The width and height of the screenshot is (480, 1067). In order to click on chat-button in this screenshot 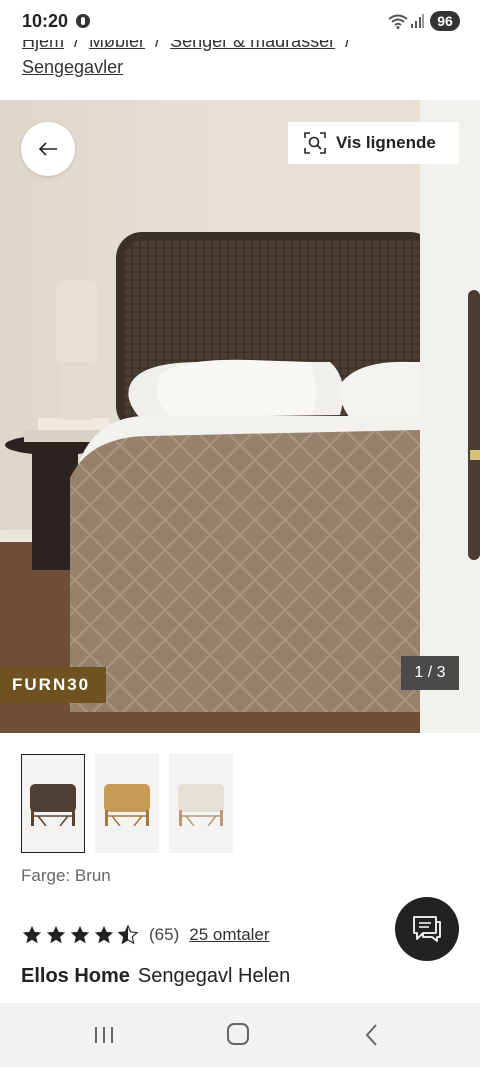, I will do `click(427, 929)`.